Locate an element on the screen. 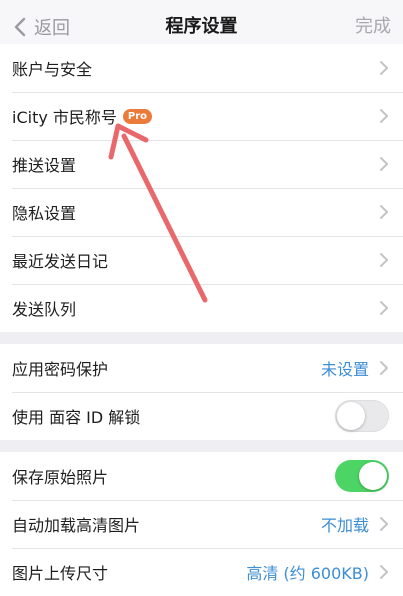  row-icity-citizen-title: iCity 市民称号 Pro is located at coordinates (201, 116).